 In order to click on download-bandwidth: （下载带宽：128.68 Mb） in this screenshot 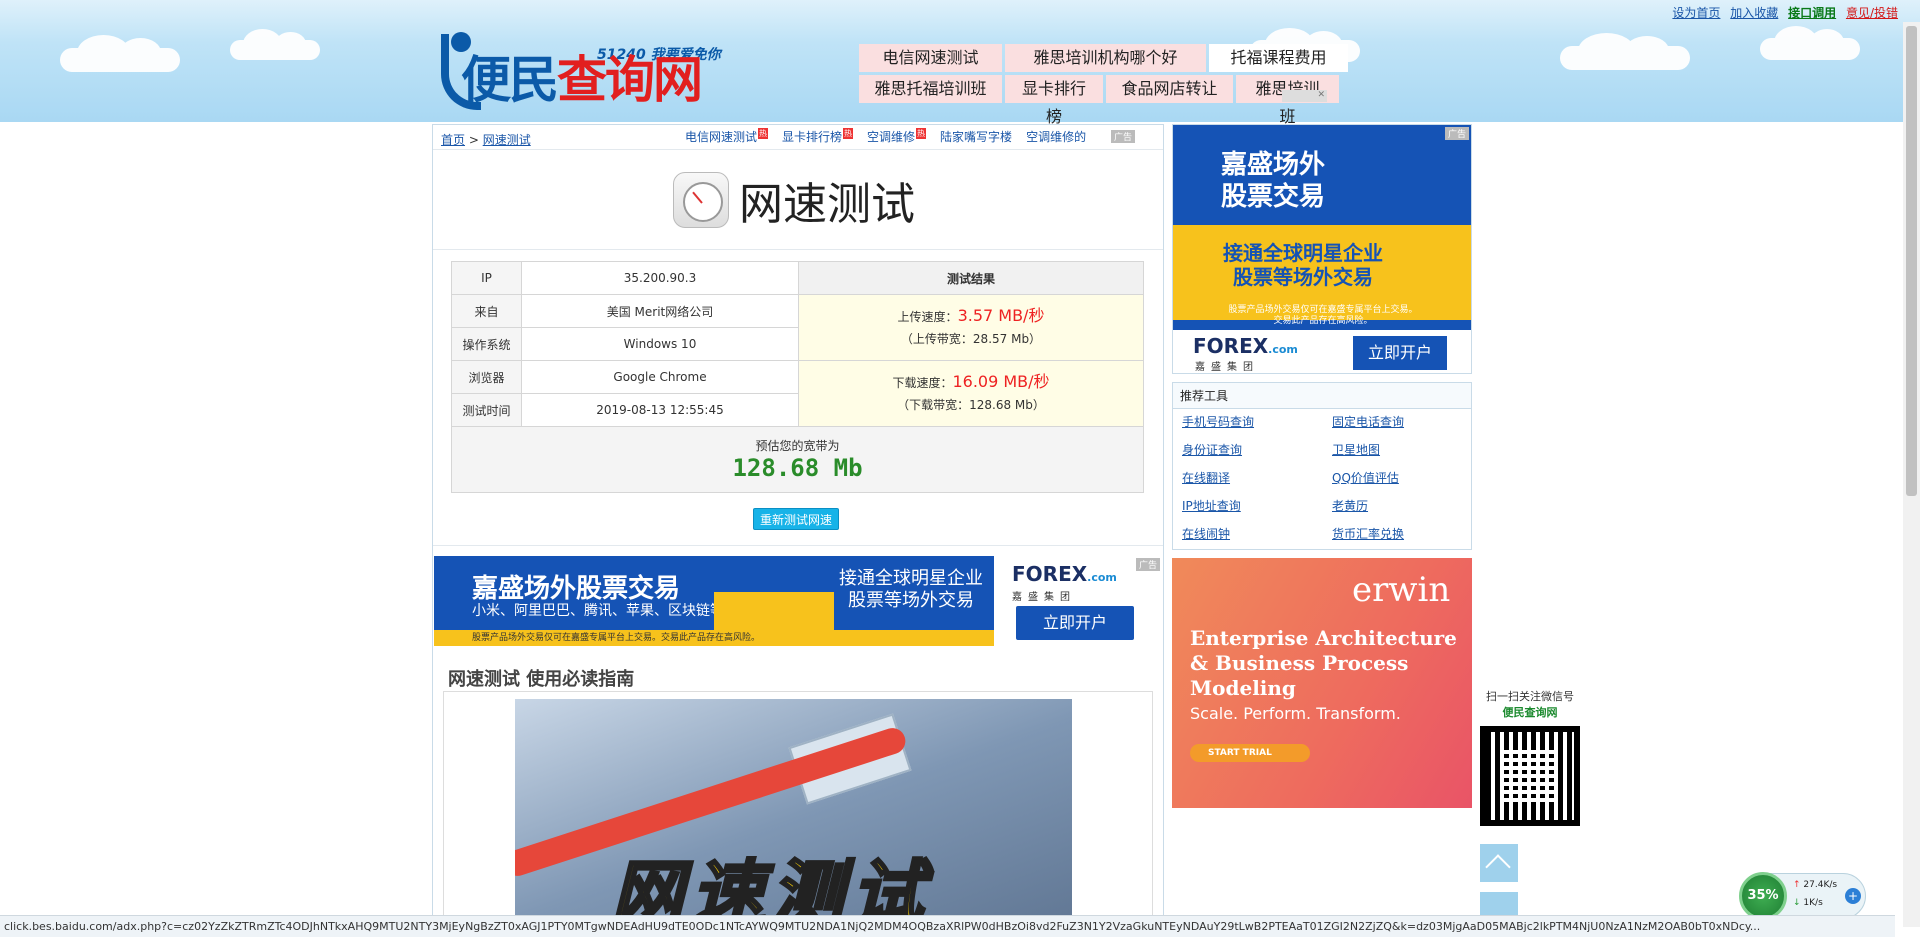, I will do `click(971, 405)`.